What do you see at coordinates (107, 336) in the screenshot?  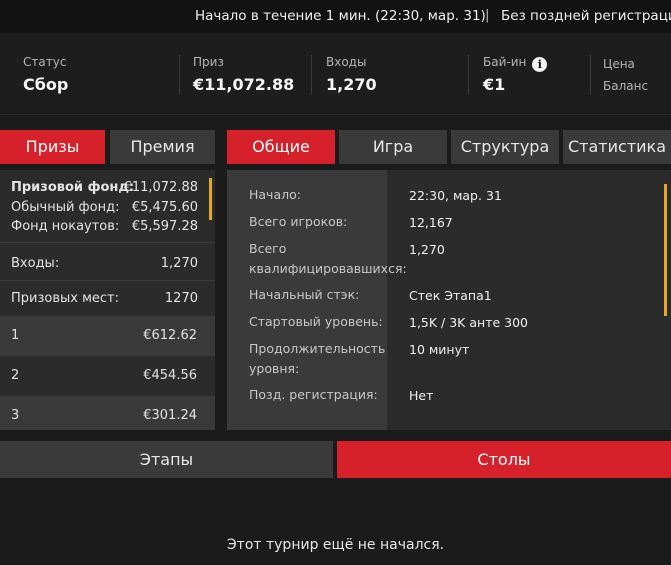 I see `prize-place-row: 1 €612.62` at bounding box center [107, 336].